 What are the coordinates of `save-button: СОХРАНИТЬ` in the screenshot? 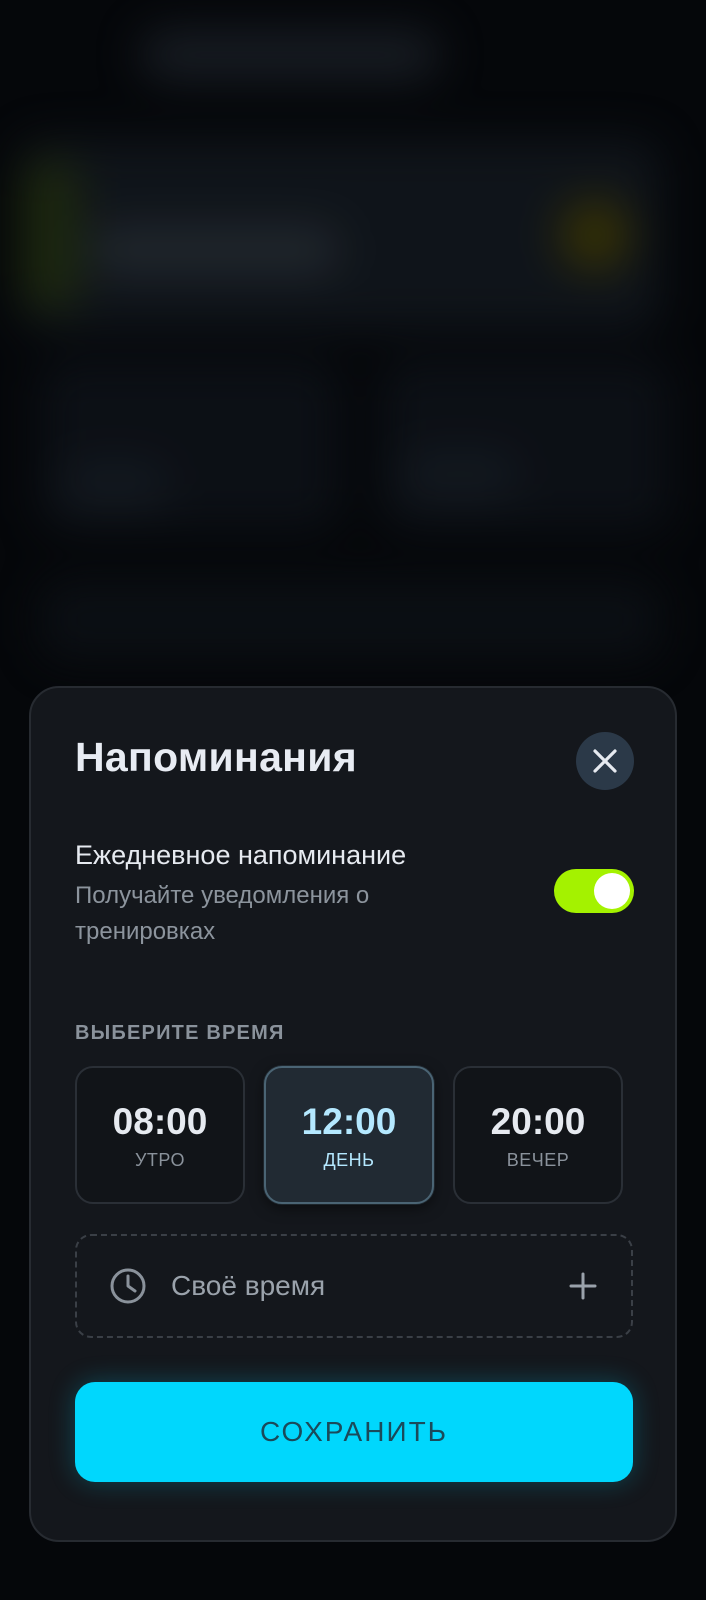 It's located at (354, 1432).